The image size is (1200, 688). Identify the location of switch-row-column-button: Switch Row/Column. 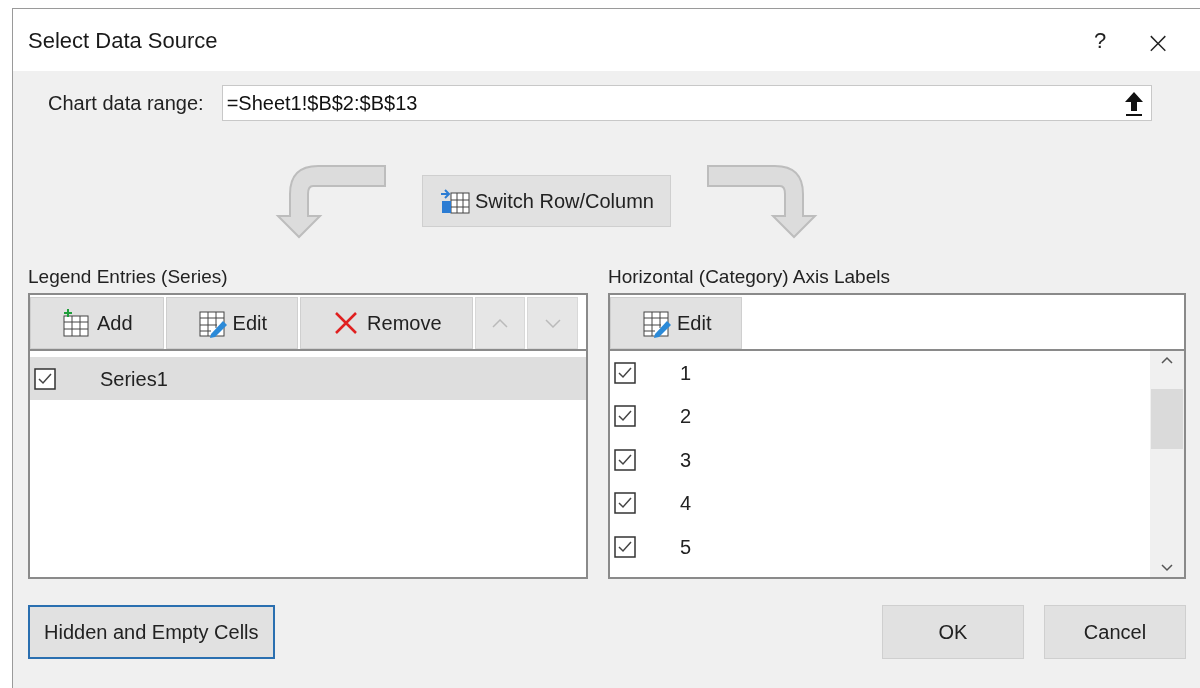
(546, 201).